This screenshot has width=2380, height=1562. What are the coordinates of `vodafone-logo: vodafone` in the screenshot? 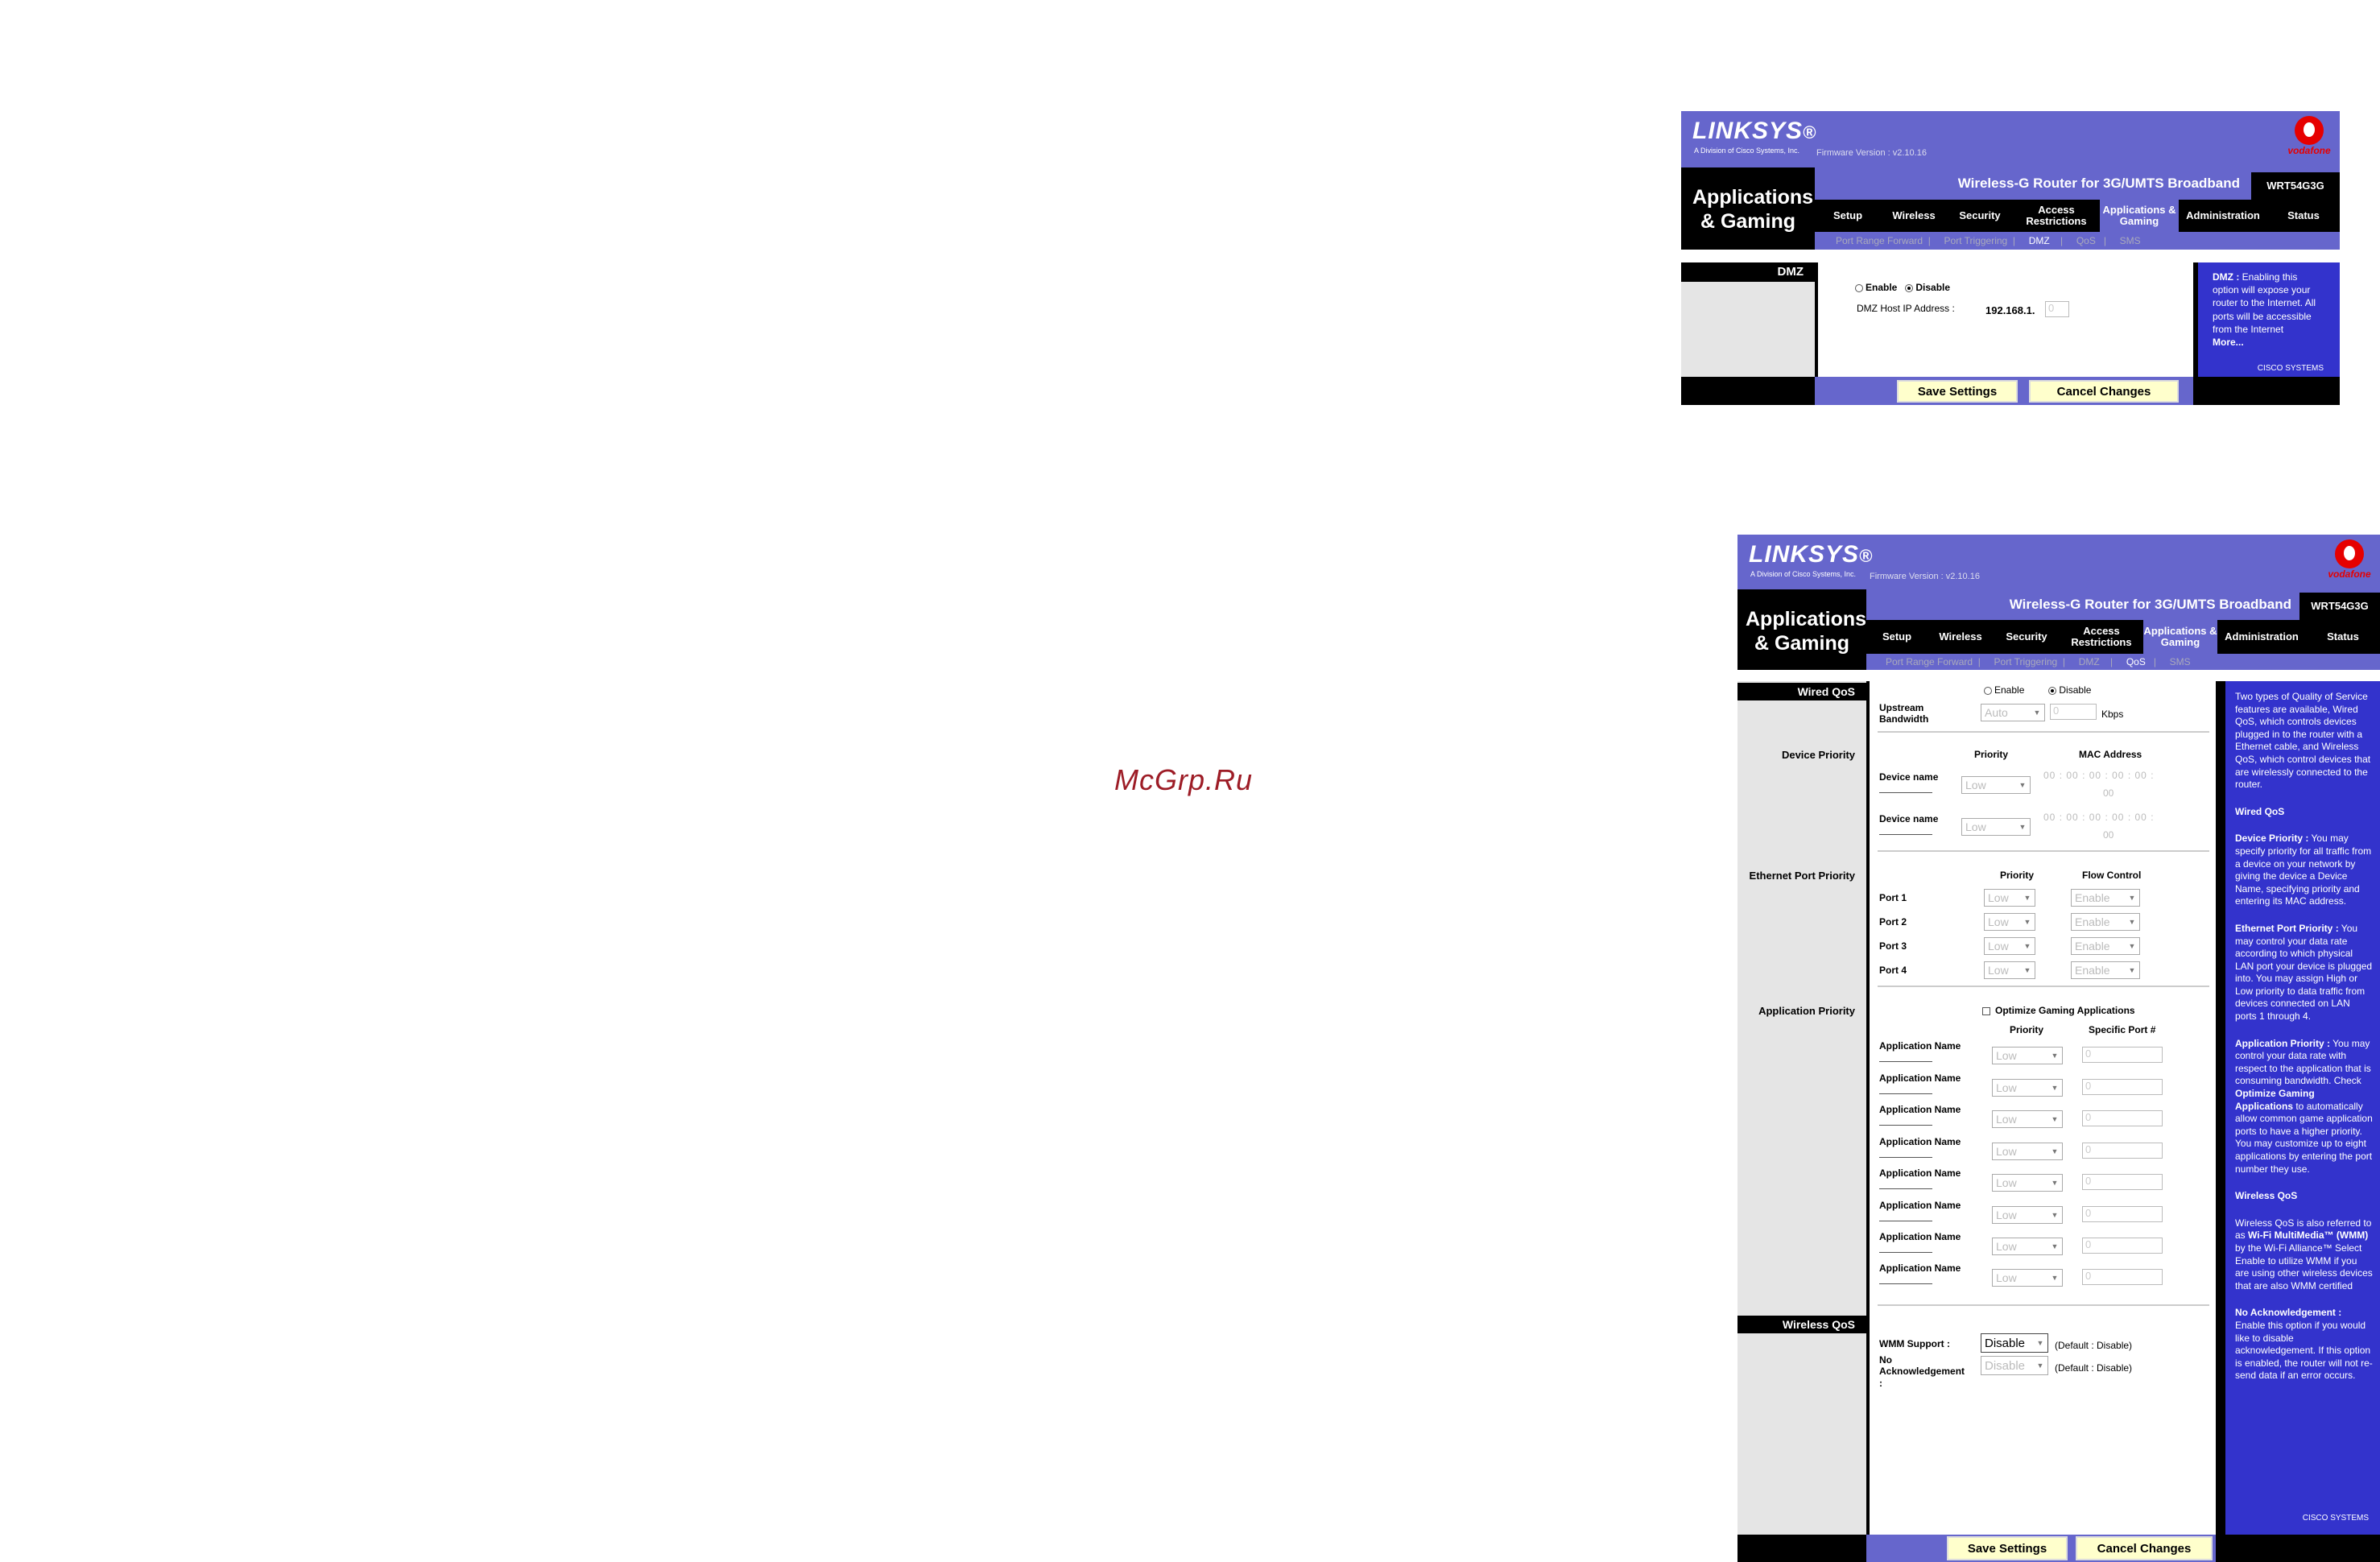 It's located at (2350, 560).